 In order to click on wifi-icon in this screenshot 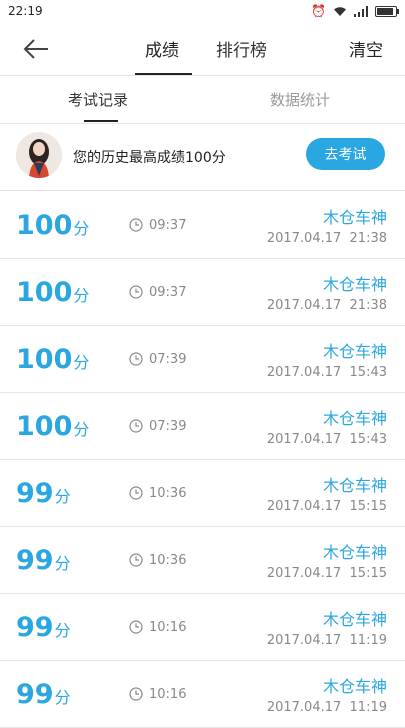, I will do `click(340, 11)`.